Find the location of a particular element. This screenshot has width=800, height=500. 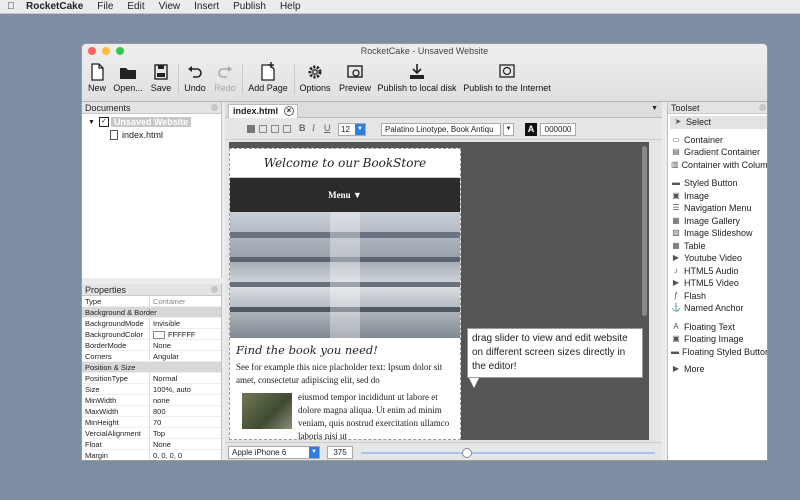

toolset-item-html5-video: ▶ HTML5 Video is located at coordinates (717, 283).